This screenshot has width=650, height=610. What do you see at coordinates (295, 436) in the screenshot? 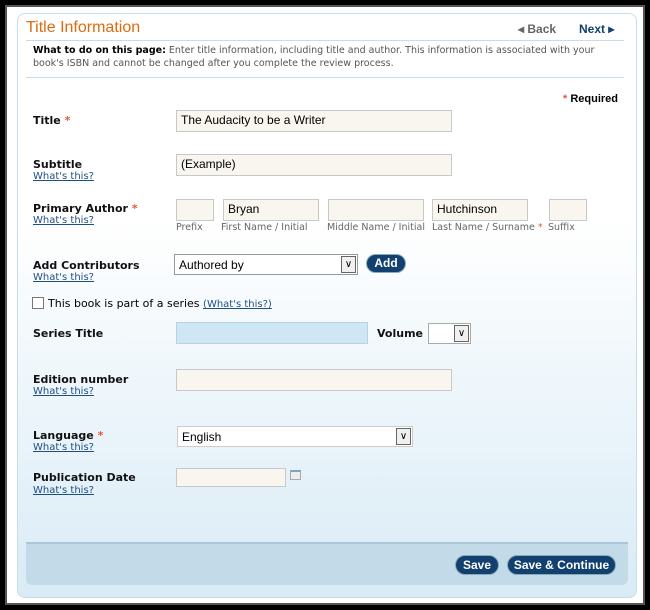
I see `language-select: English ∨` at bounding box center [295, 436].